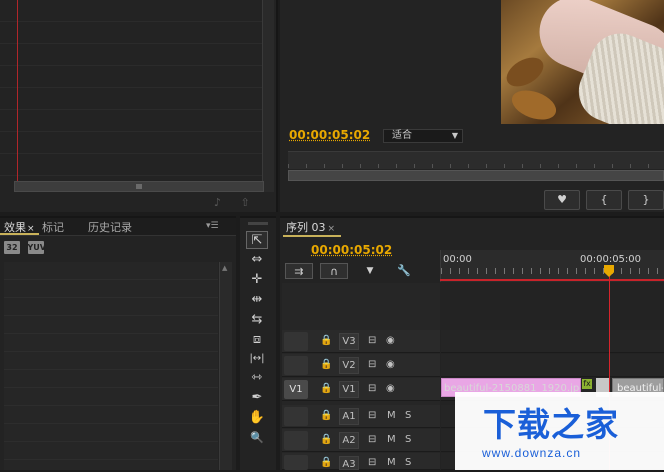 This screenshot has height=472, width=664. What do you see at coordinates (611, 259) in the screenshot?
I see `ruler-label-5s: 00:00:05:00` at bounding box center [611, 259].